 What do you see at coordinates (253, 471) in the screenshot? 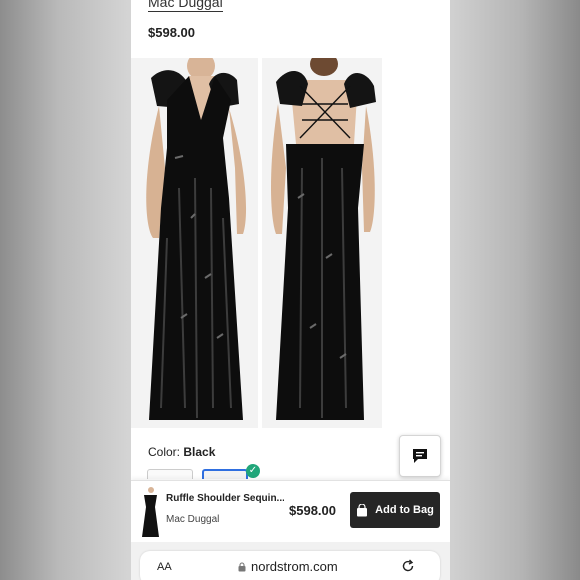
I see `check-icon: ✓` at bounding box center [253, 471].